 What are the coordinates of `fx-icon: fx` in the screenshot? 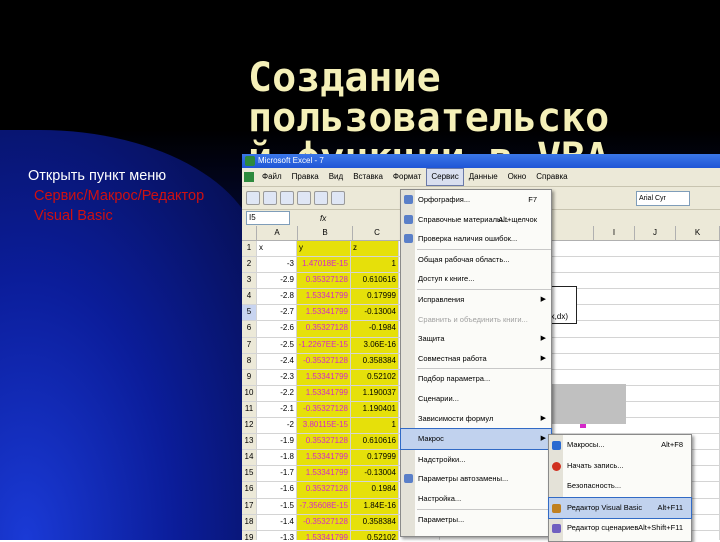 It's located at (323, 218).